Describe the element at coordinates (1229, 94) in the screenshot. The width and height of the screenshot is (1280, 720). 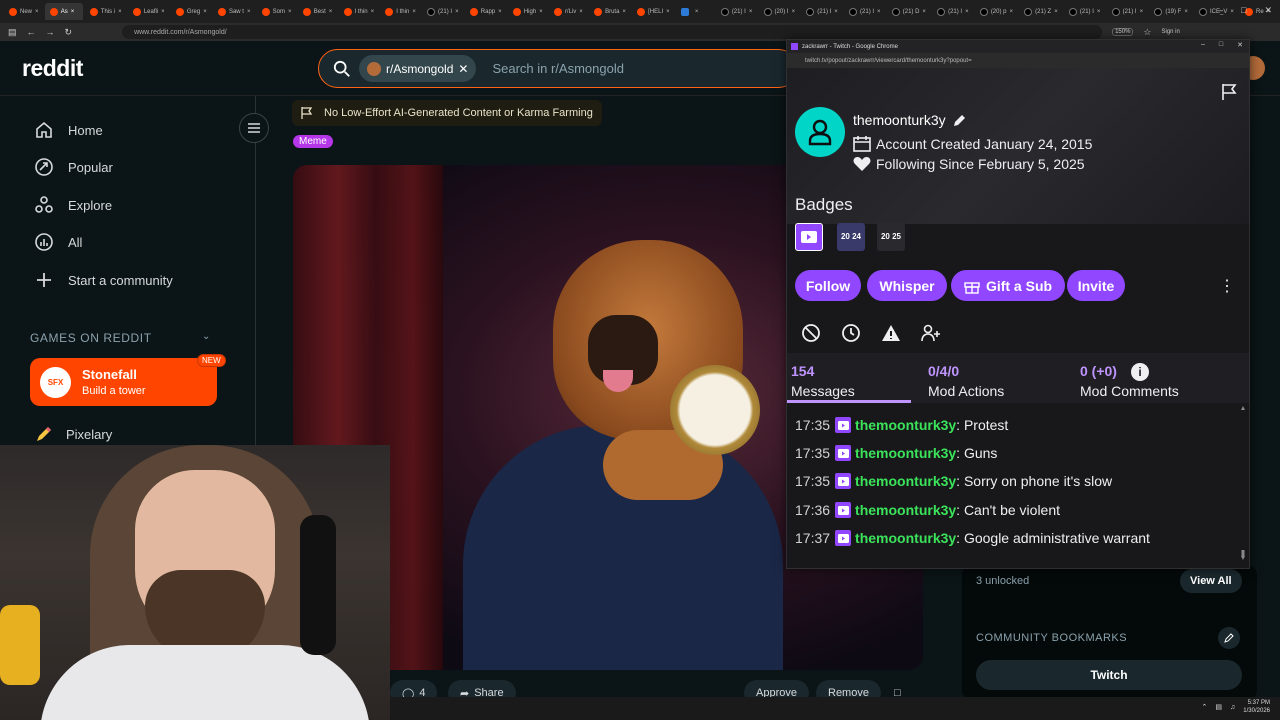
I see `report-flag-icon` at that location.